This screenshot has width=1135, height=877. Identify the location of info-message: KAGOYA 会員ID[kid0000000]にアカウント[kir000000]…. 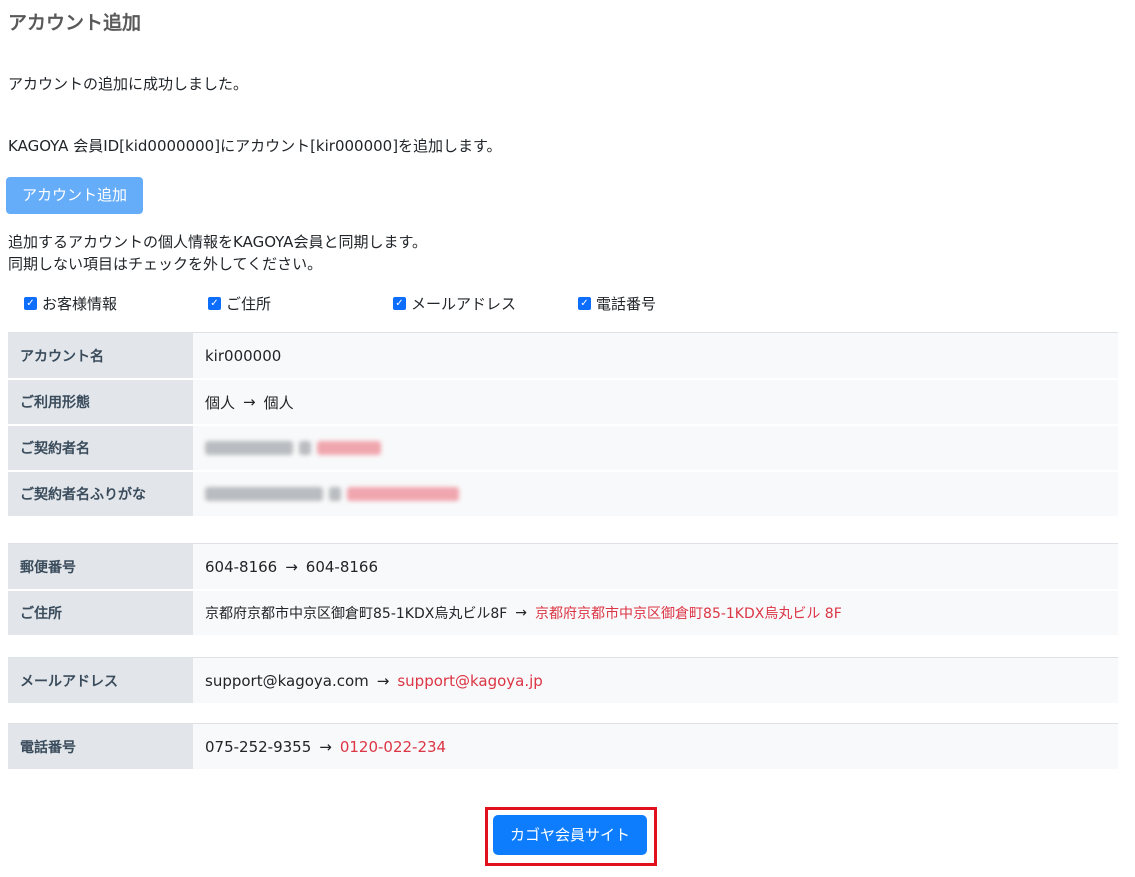
(255, 146).